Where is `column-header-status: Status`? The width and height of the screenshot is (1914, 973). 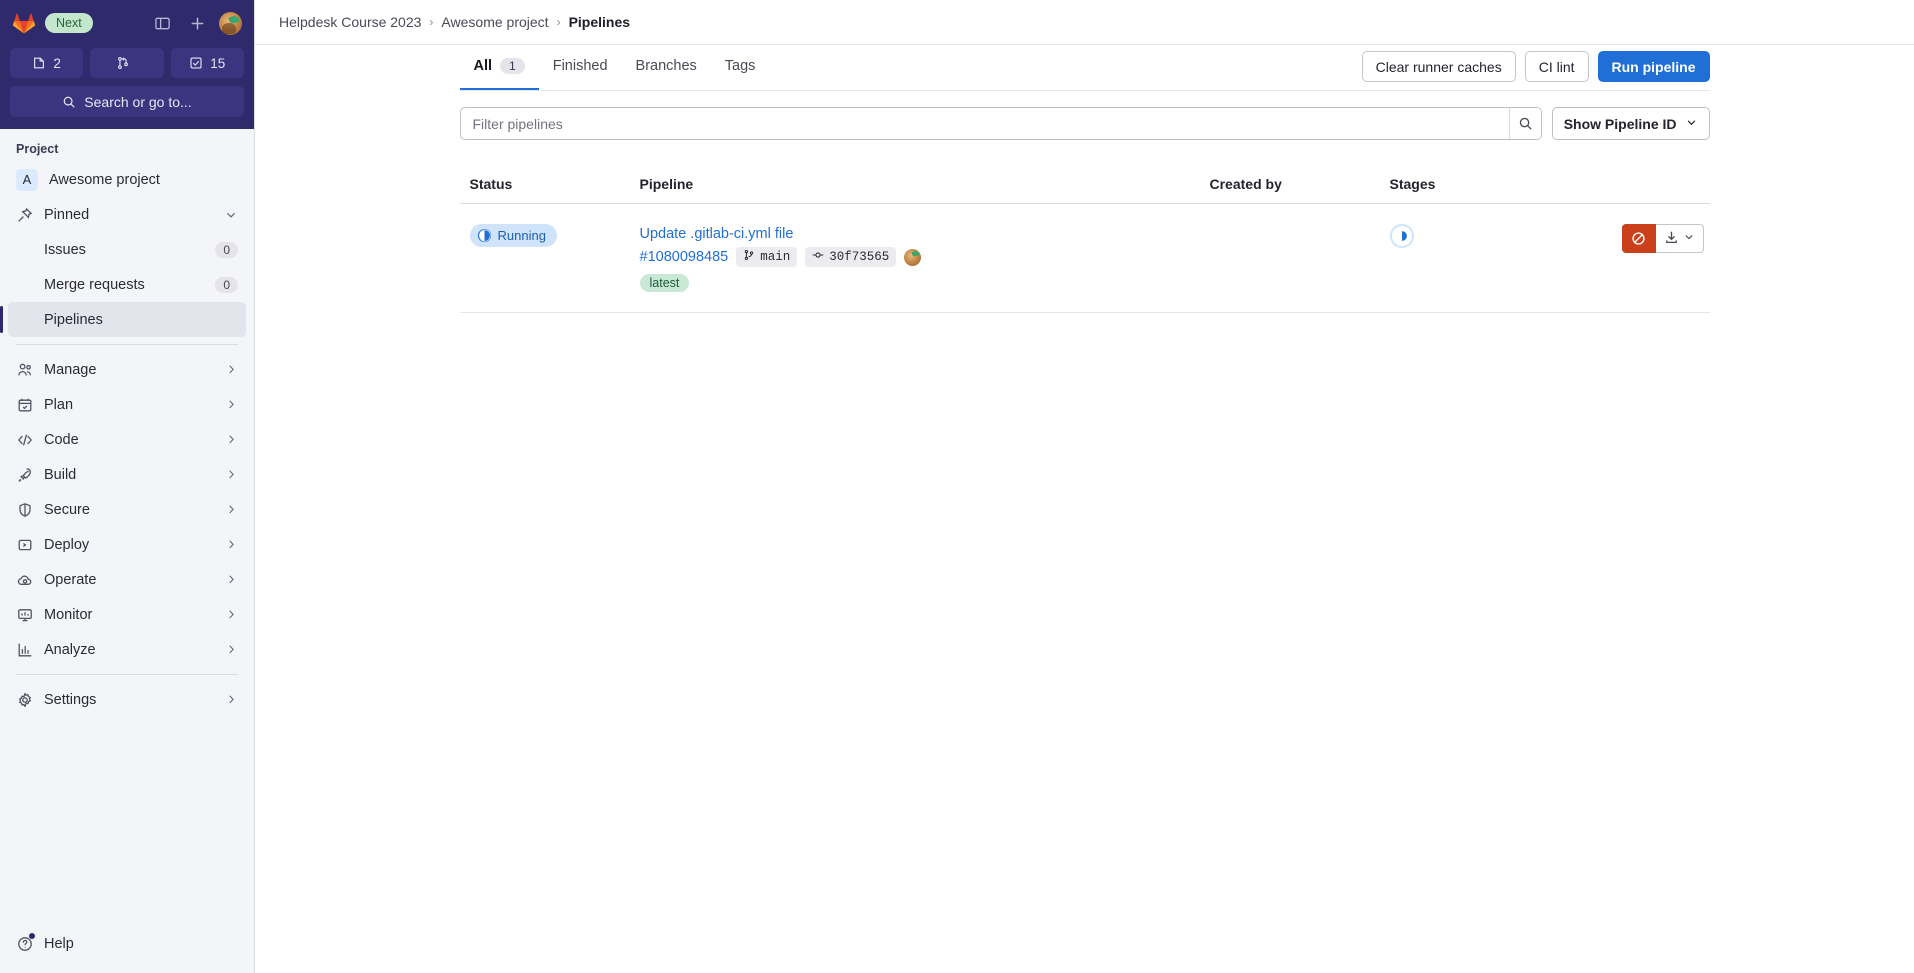 column-header-status: Status is located at coordinates (491, 183).